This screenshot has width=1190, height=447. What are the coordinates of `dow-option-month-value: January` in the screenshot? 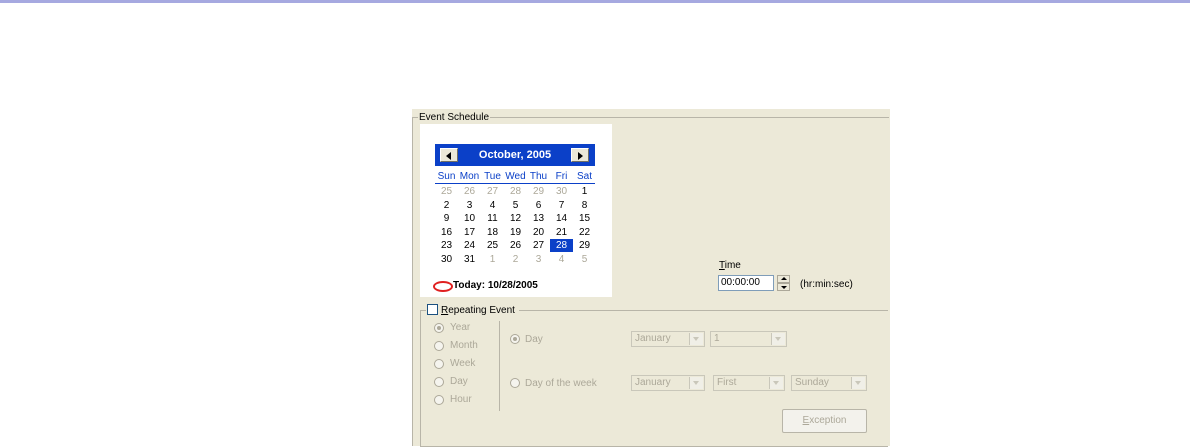 It's located at (653, 382).